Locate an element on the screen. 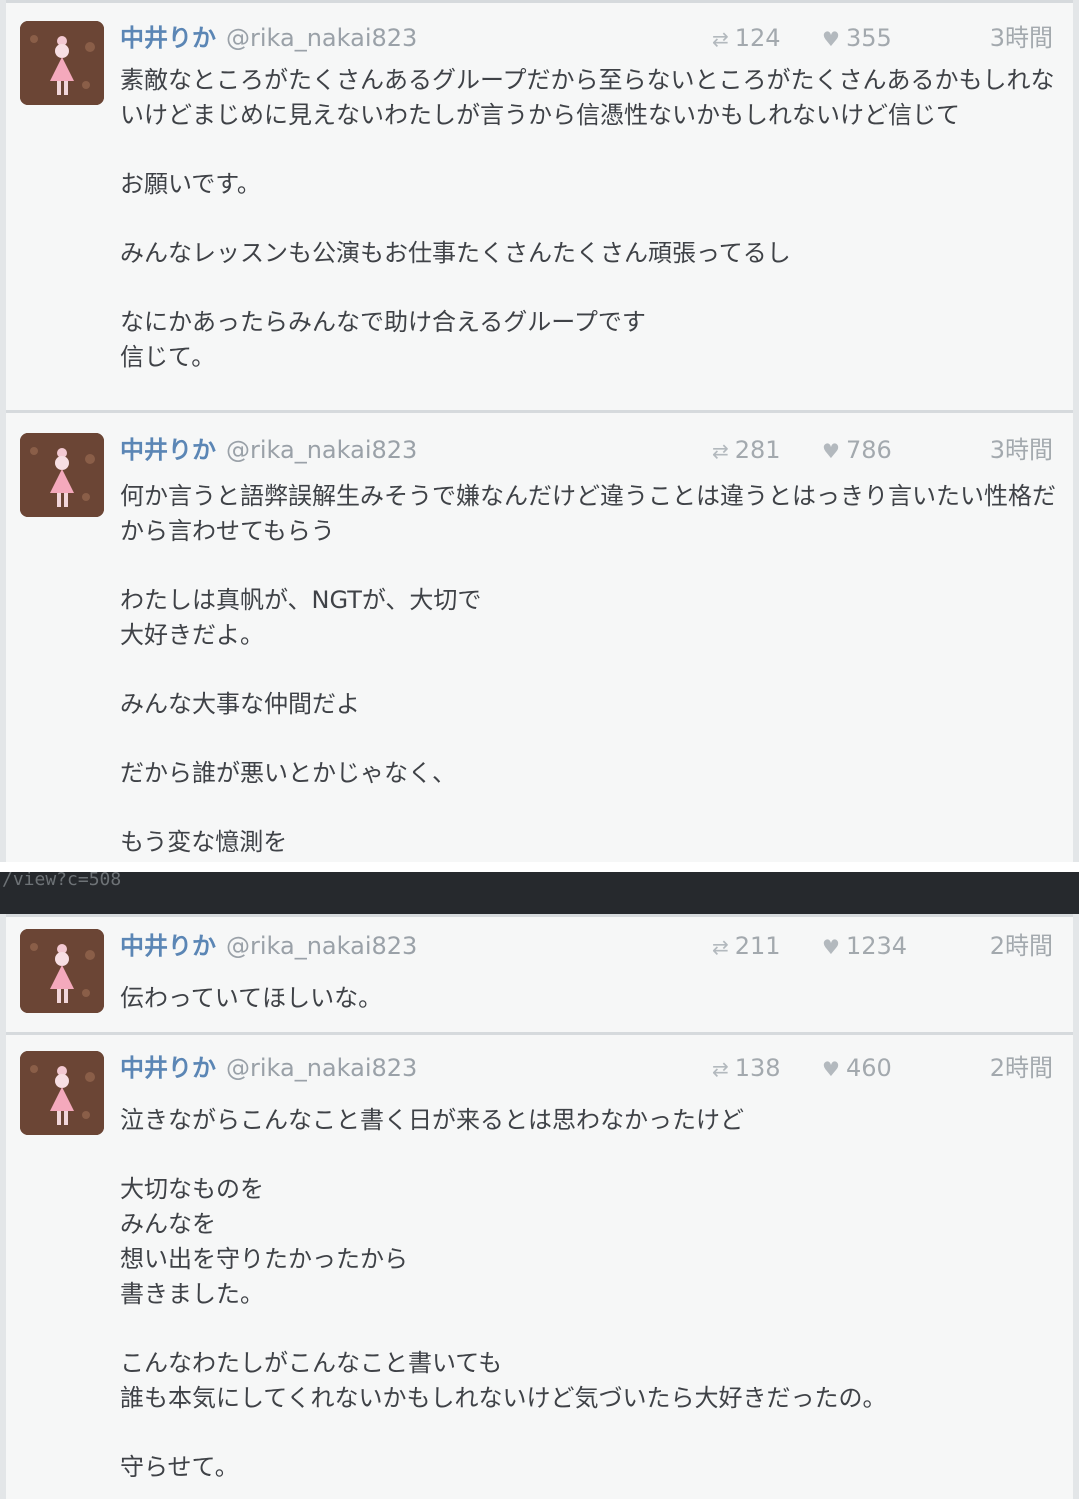  like-count: ♥ 355 is located at coordinates (857, 38).